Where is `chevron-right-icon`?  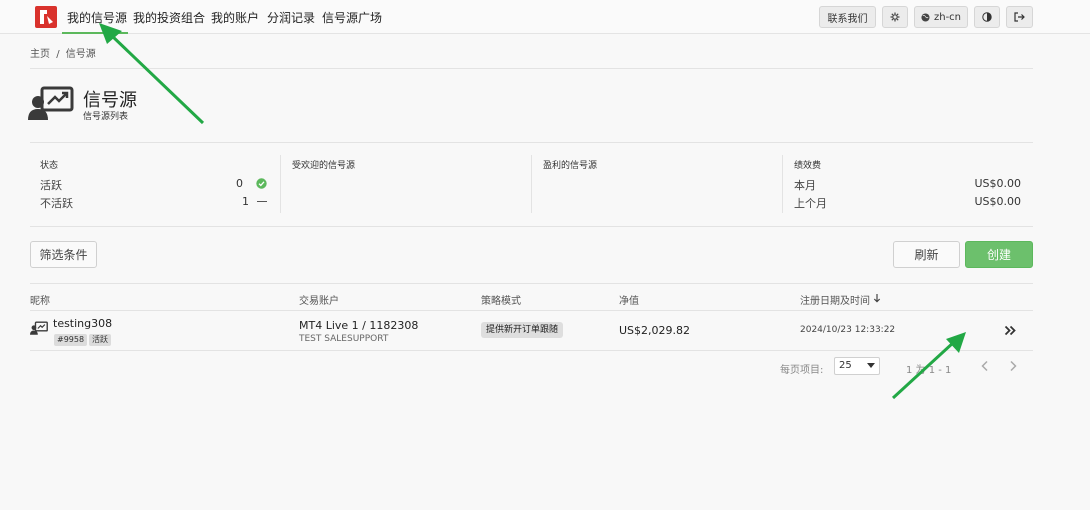
chevron-right-icon is located at coordinates (1013, 366).